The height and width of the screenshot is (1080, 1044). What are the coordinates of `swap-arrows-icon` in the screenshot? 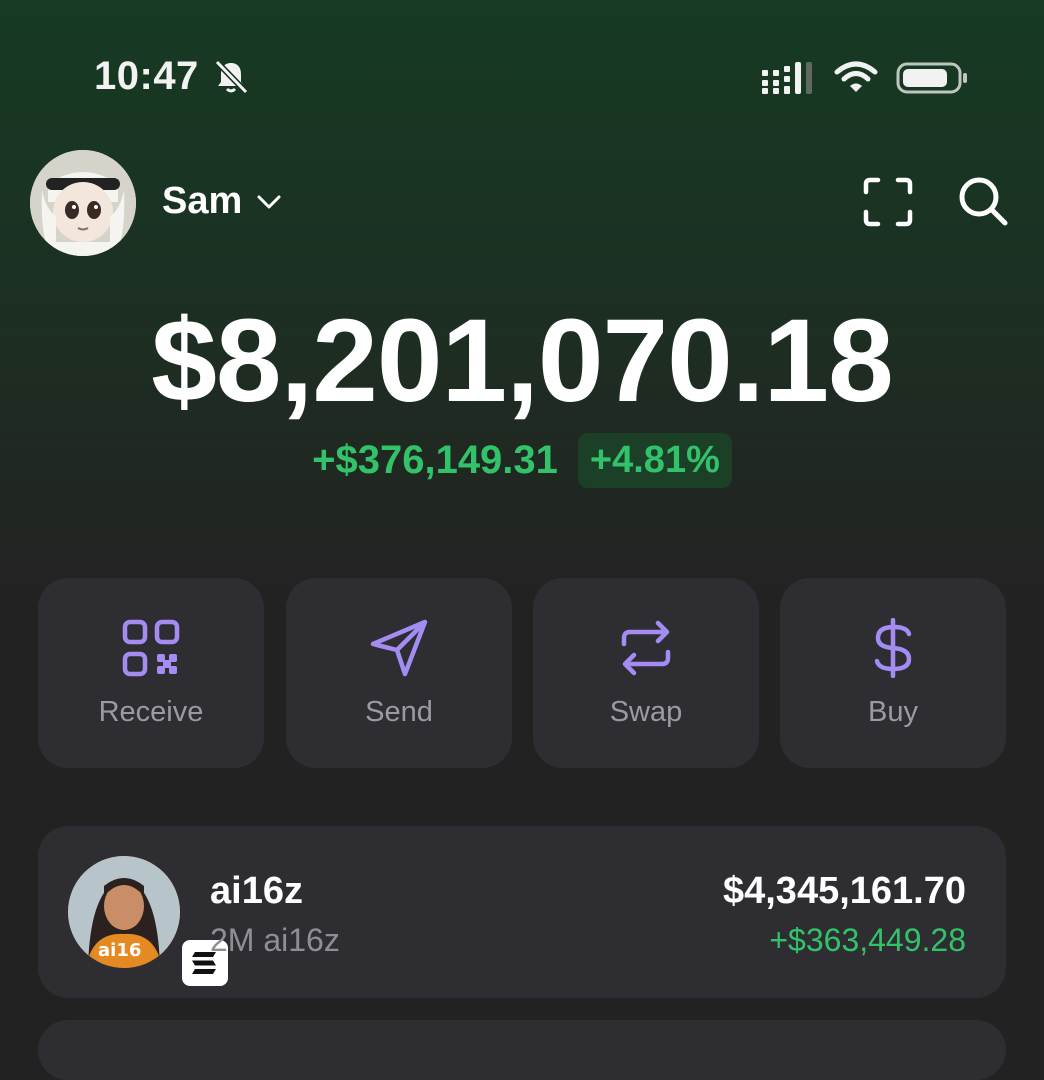 It's located at (646, 648).